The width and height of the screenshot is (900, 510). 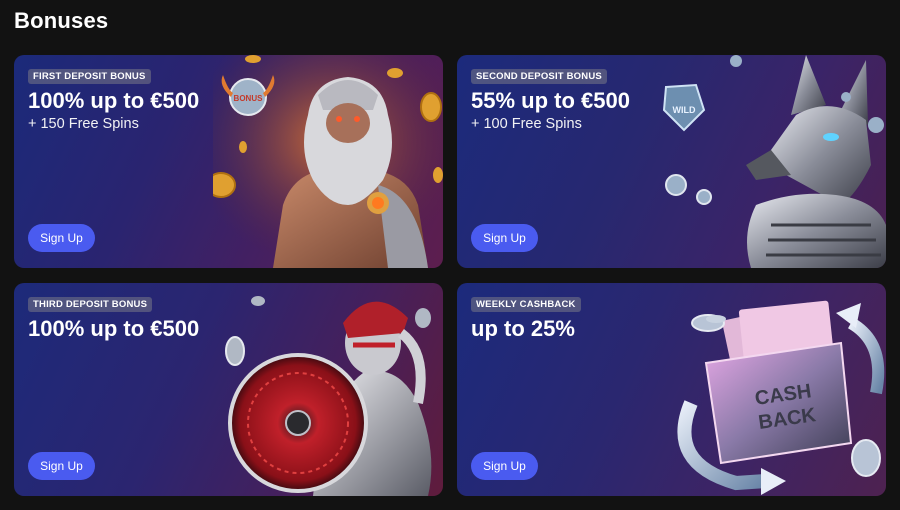 What do you see at coordinates (328, 161) in the screenshot?
I see `zeus-illustration: BONUS` at bounding box center [328, 161].